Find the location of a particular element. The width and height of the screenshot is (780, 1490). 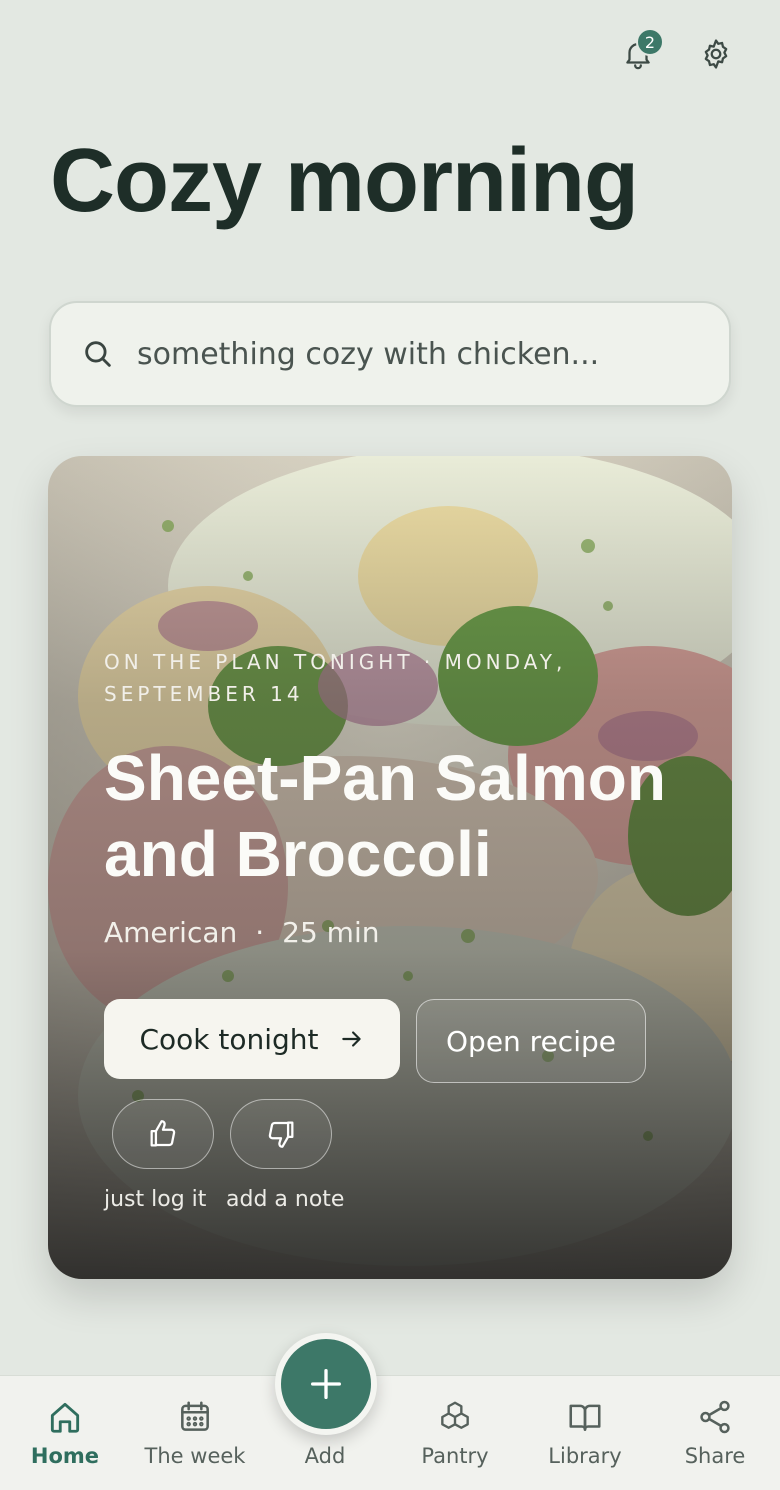

open-recipe-label: Open recipe is located at coordinates (531, 1041).